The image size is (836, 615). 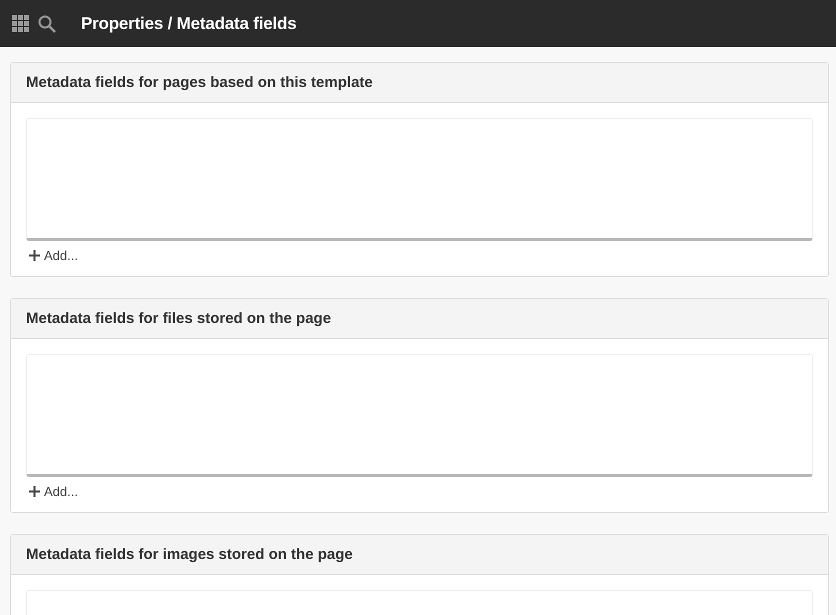 What do you see at coordinates (179, 318) in the screenshot?
I see `panel-title: Metadata fields for files stored on the page` at bounding box center [179, 318].